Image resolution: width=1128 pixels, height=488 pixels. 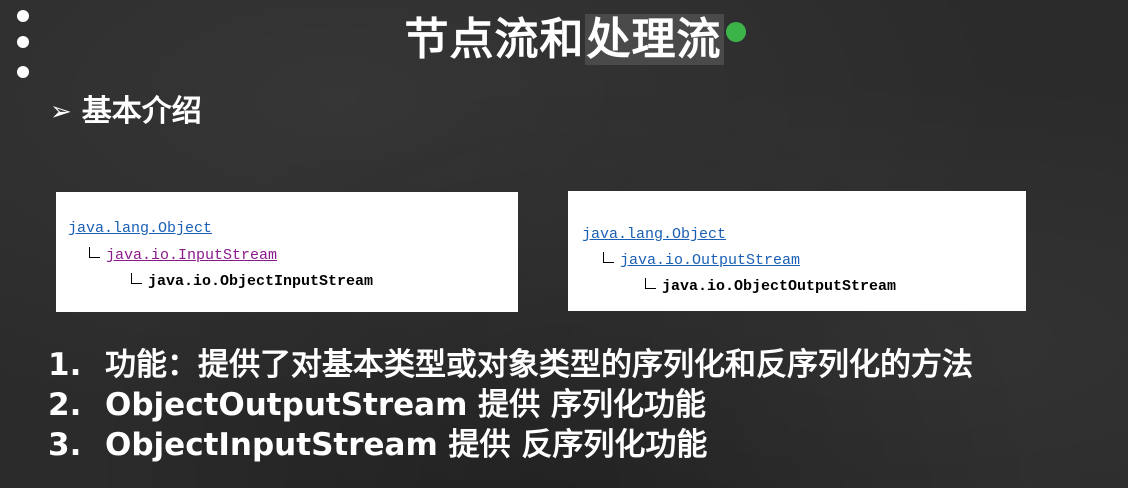 What do you see at coordinates (65, 405) in the screenshot?
I see `list-item-number: 2.` at bounding box center [65, 405].